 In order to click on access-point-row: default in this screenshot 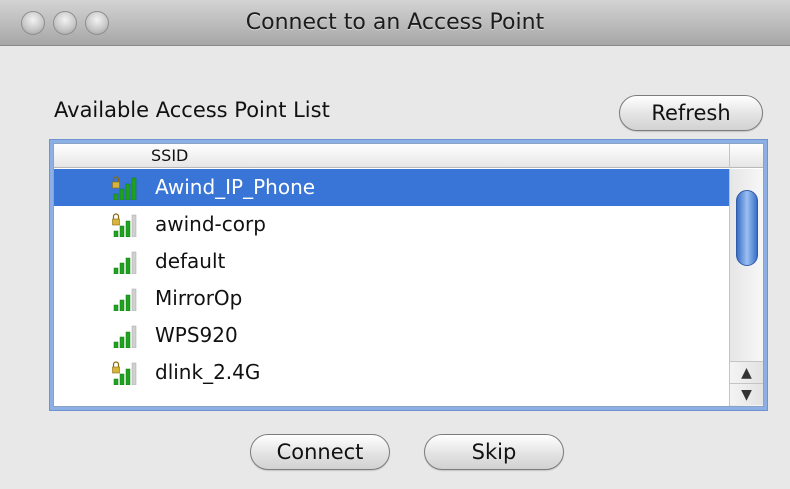, I will do `click(391, 261)`.